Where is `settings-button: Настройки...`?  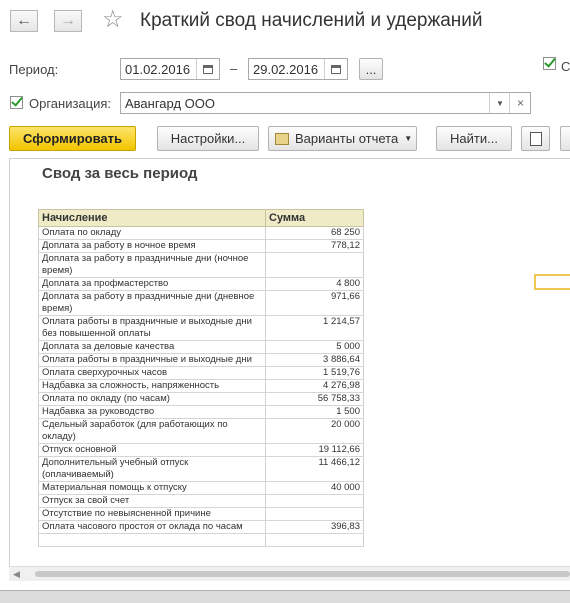
settings-button: Настройки... is located at coordinates (208, 138).